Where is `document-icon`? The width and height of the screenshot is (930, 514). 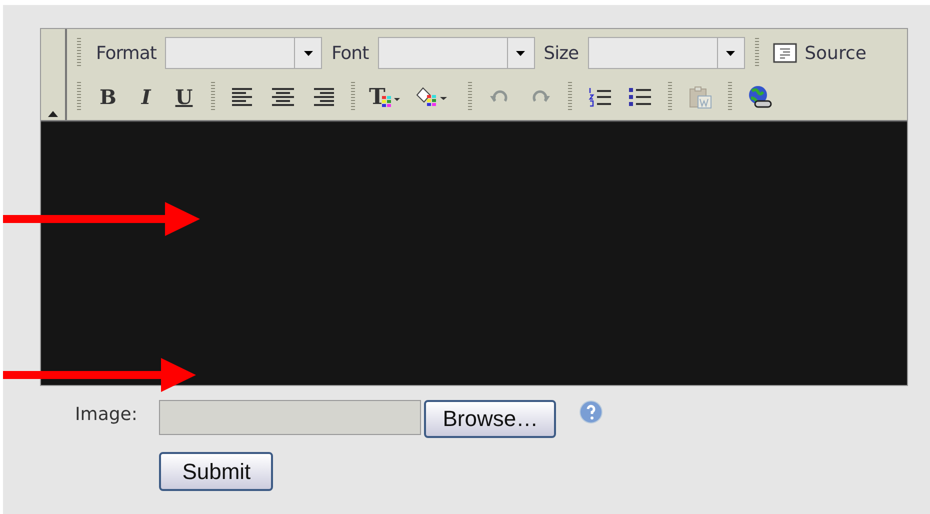
document-icon is located at coordinates (784, 53).